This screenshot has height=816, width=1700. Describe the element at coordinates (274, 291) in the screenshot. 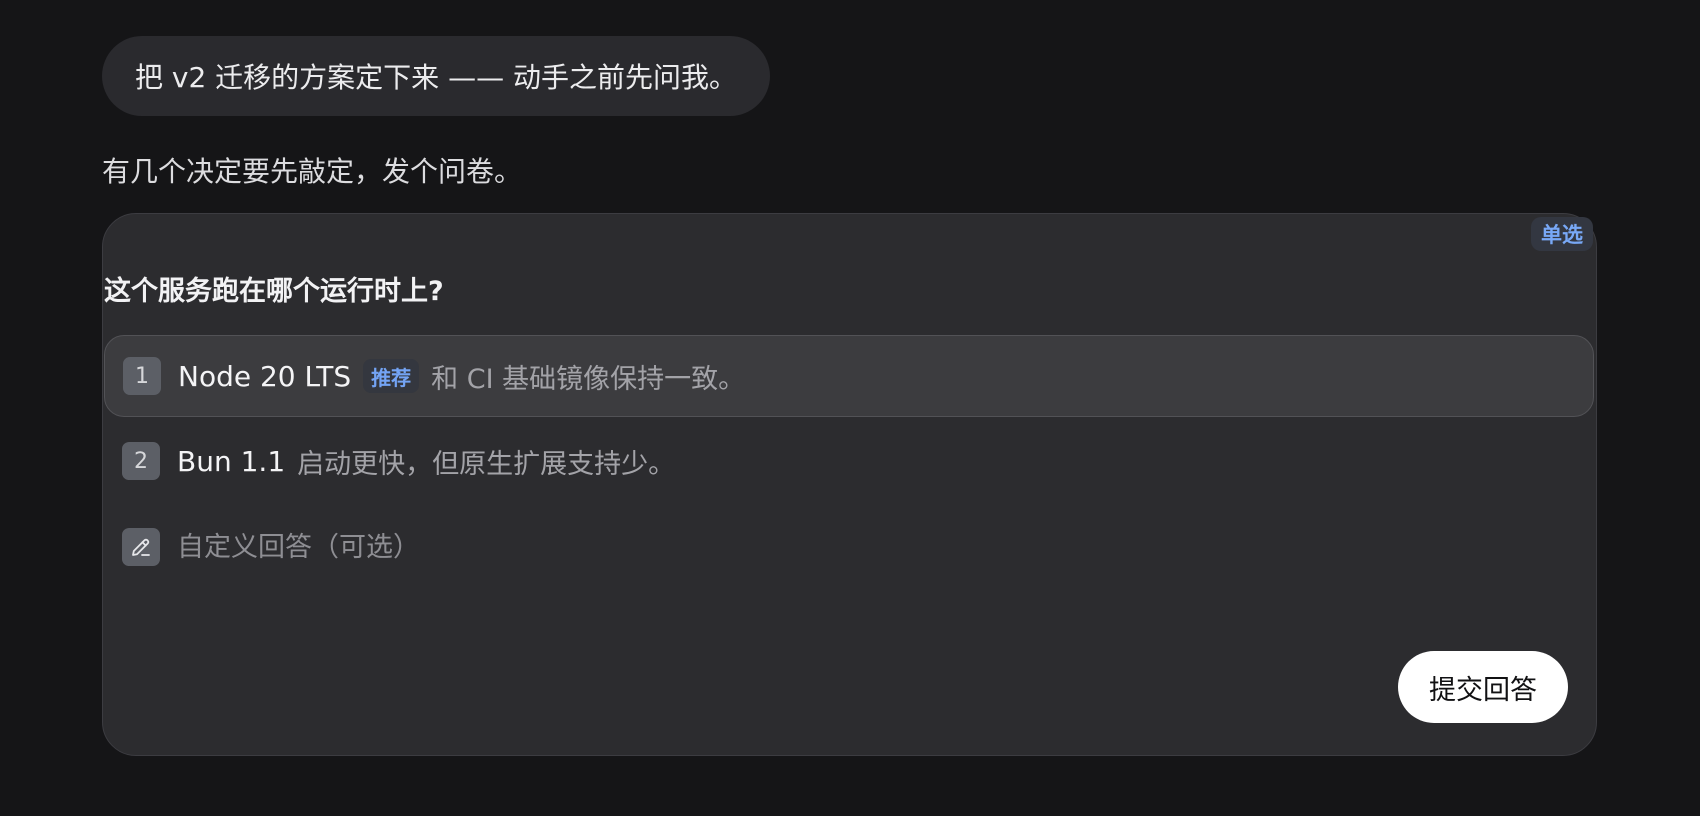

I see `question-title: 这个服务跑在哪个运行时上?` at that location.